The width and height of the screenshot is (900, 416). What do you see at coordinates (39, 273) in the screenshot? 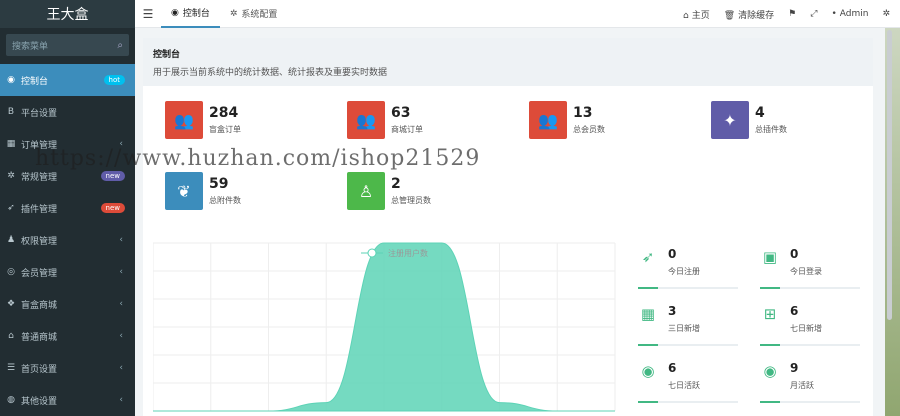
I see `sidebar-item-label: 会员管理` at bounding box center [39, 273].